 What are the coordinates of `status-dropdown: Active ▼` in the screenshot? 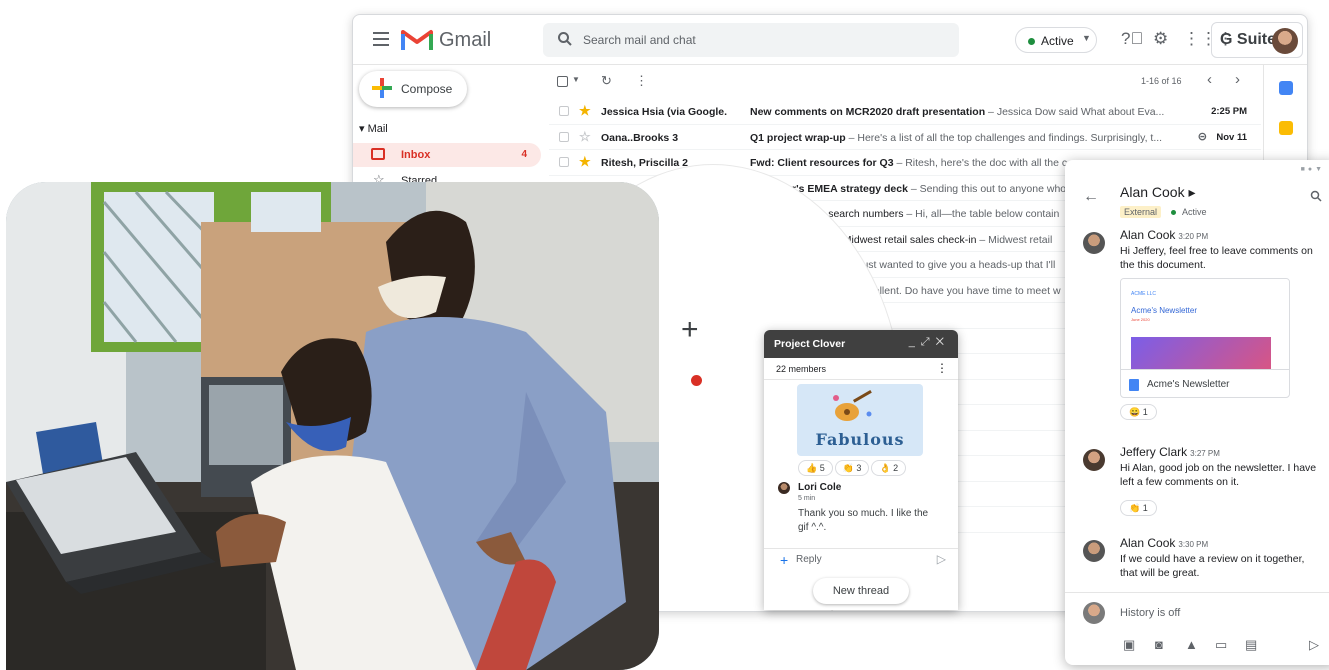 It's located at (1056, 40).